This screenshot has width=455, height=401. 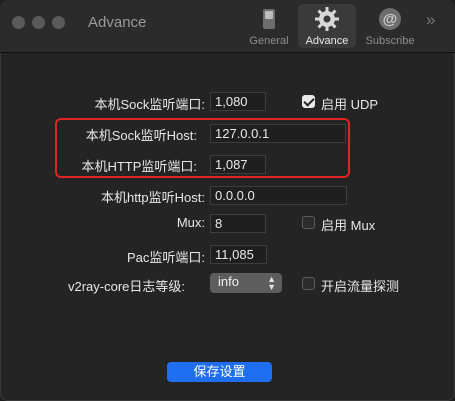 I want to click on titlebar: Advance General Advance @ Subscribe », so click(x=227, y=26).